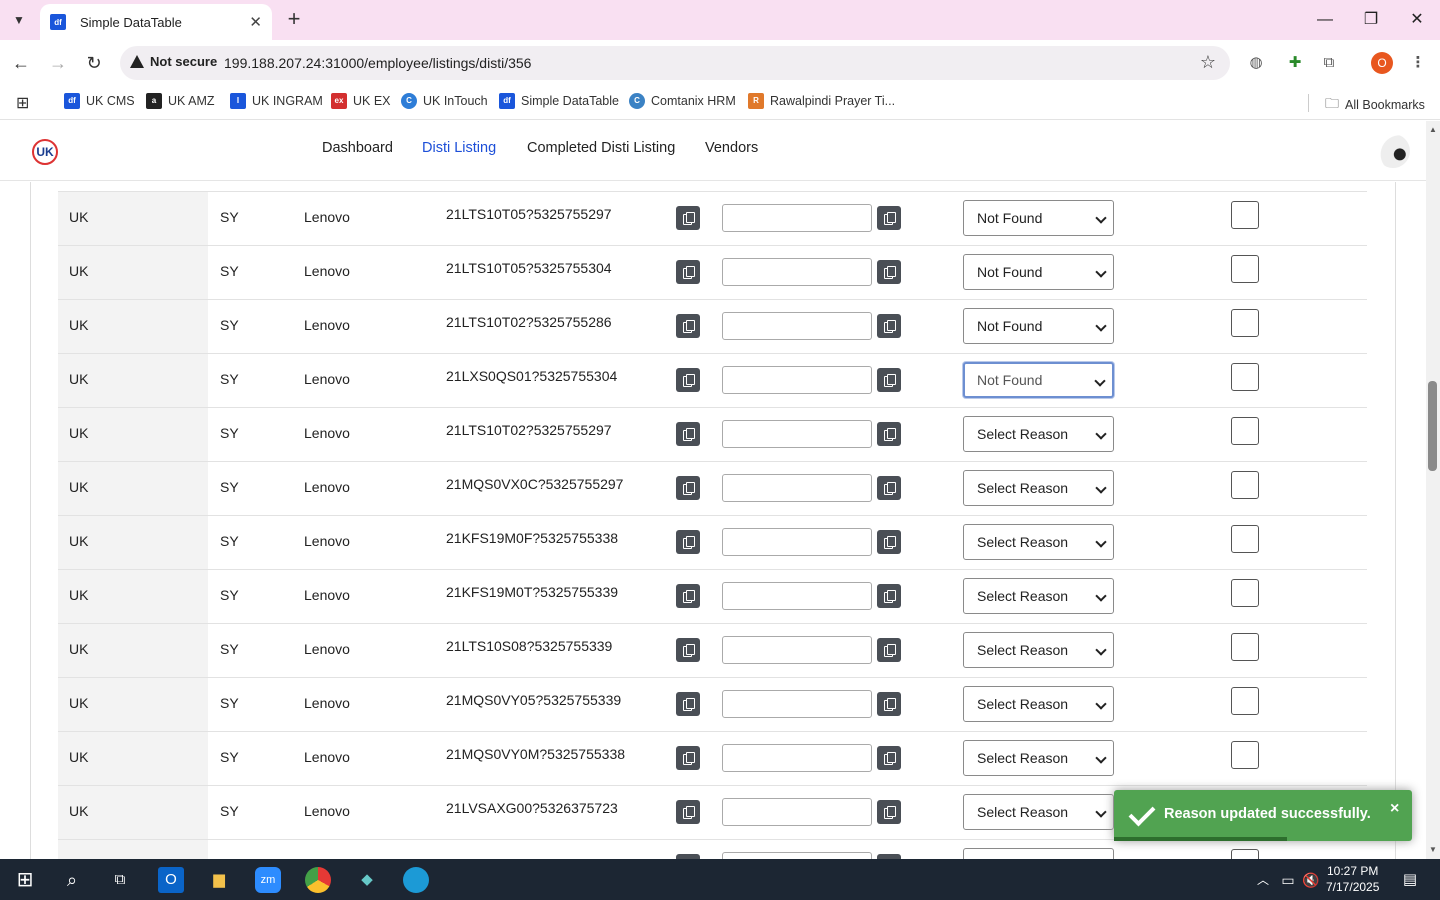 This screenshot has height=900, width=1440. What do you see at coordinates (180, 101) in the screenshot?
I see `bookmark-uk-amz: a UK AMZ` at bounding box center [180, 101].